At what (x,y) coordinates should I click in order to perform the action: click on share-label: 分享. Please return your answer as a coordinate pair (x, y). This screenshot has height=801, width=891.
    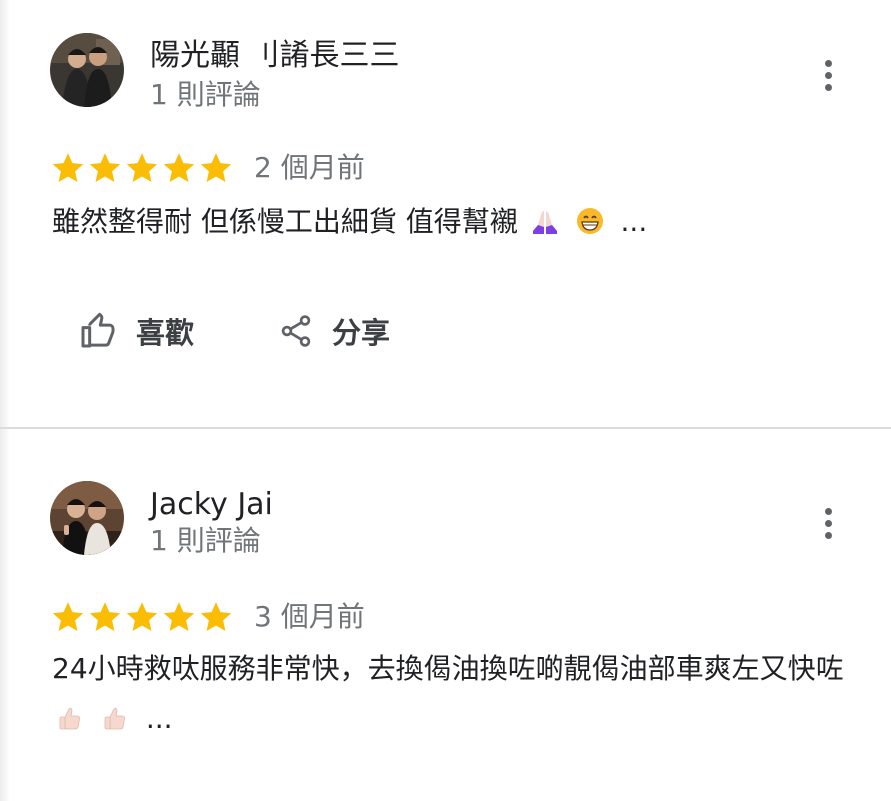
    Looking at the image, I should click on (361, 333).